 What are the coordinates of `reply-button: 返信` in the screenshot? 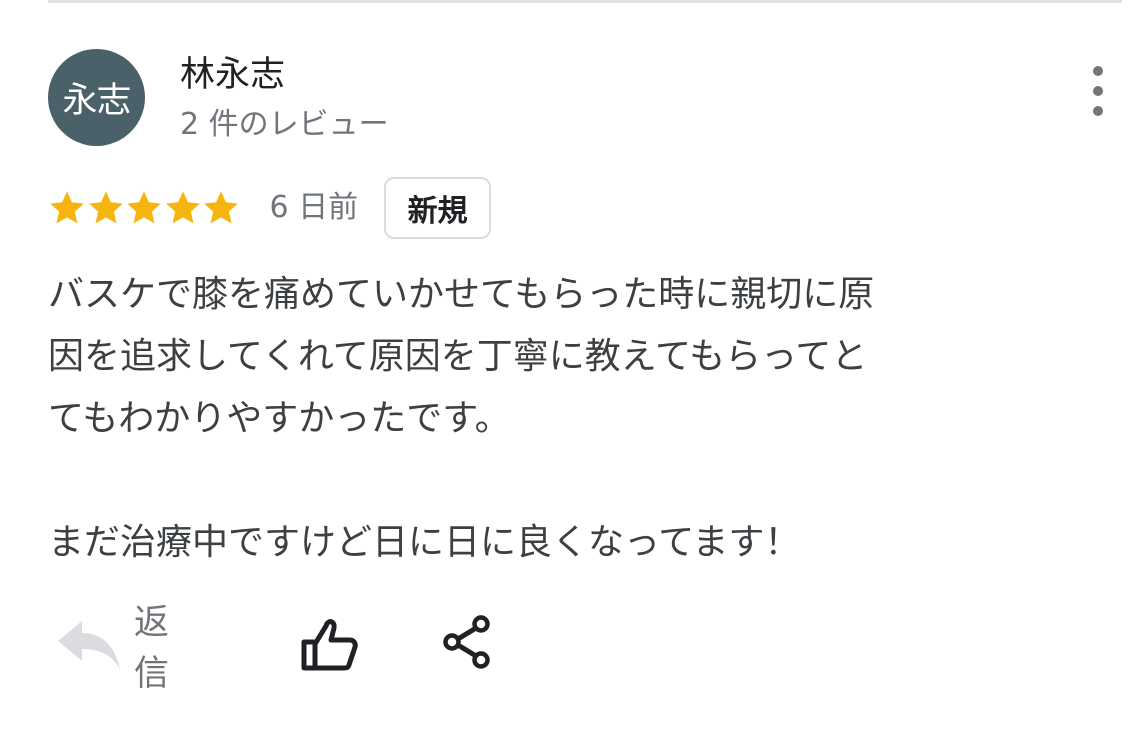 It's located at (108, 648).